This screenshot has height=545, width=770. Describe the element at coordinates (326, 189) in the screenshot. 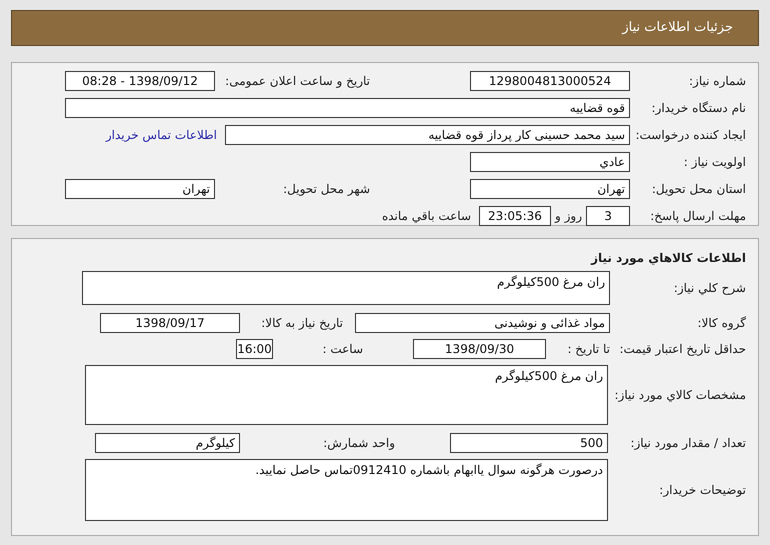

I see `field-label: شهر محل تحویل:` at that location.